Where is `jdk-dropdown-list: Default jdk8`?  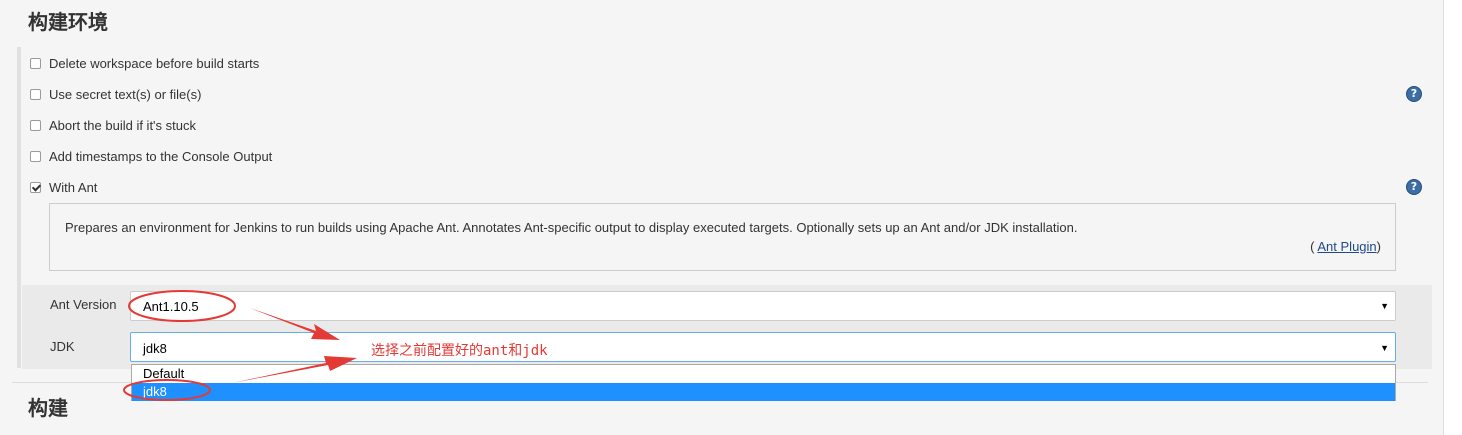
jdk-dropdown-list: Default jdk8 is located at coordinates (763, 382).